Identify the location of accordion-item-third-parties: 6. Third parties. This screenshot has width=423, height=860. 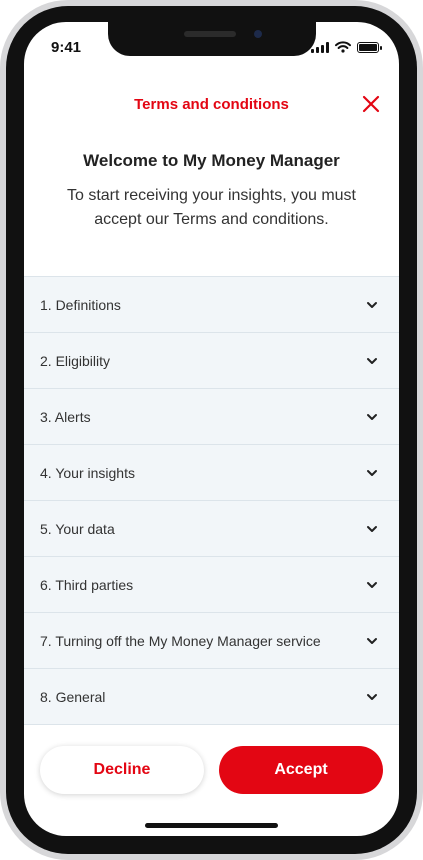
(211, 585).